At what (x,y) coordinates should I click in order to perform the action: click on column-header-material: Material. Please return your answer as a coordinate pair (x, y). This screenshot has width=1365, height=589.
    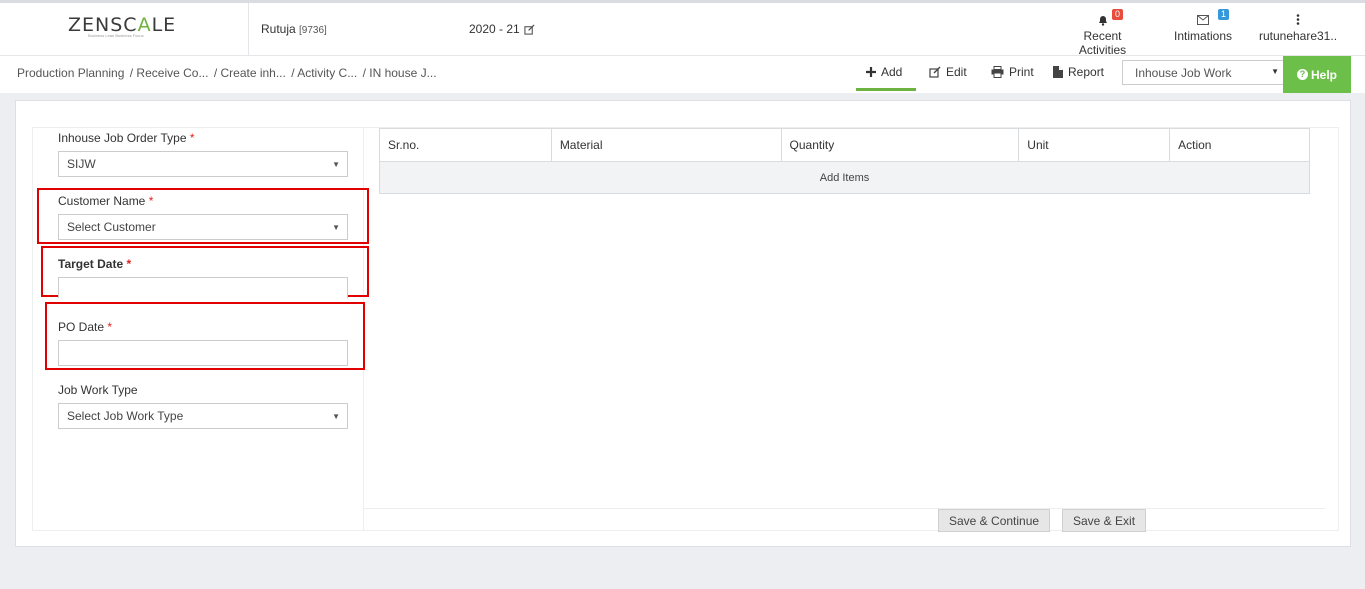
    Looking at the image, I should click on (666, 145).